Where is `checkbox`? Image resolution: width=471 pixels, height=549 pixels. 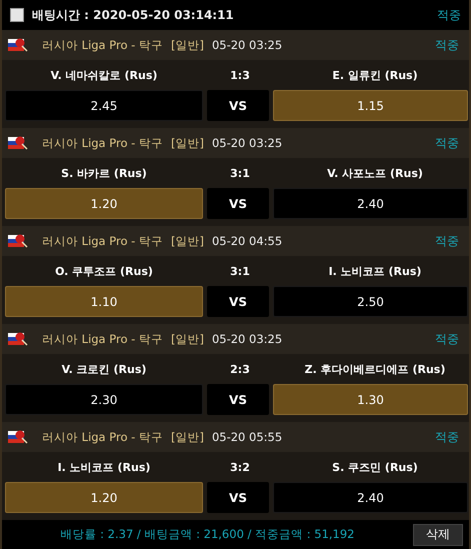 checkbox is located at coordinates (17, 15).